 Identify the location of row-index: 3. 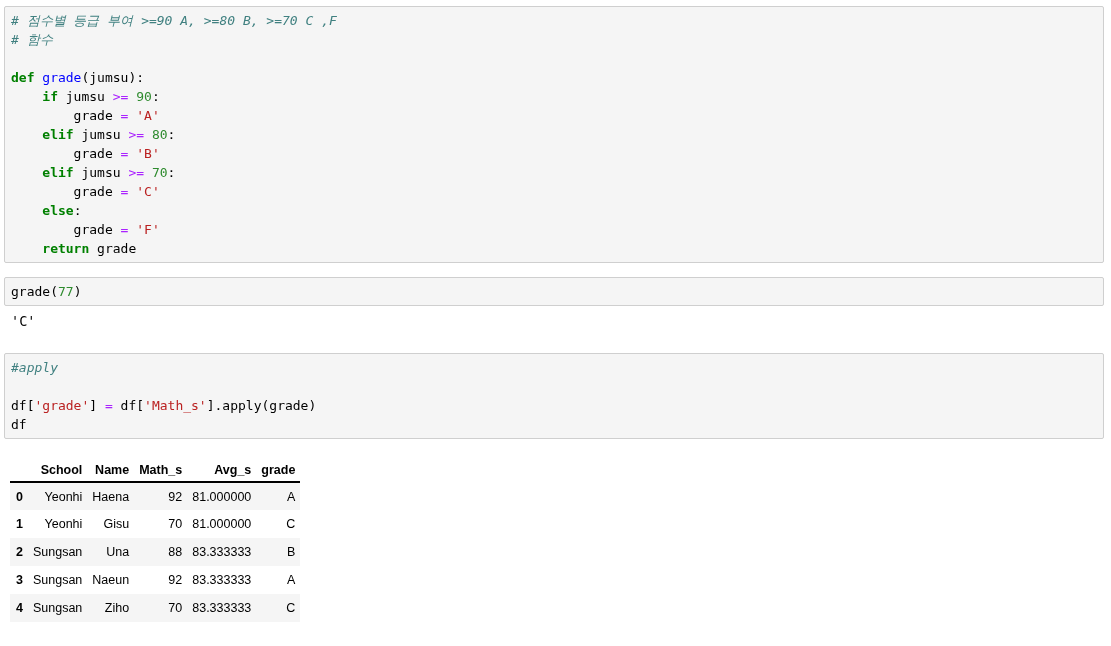
(19, 580).